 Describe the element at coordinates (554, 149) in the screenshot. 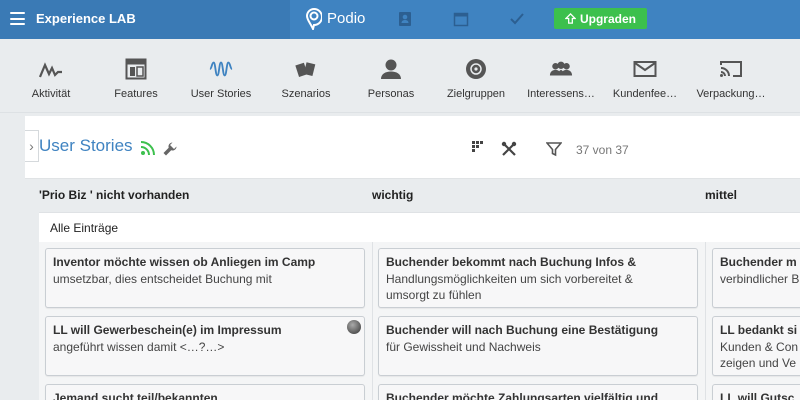

I see `filter-icon` at that location.